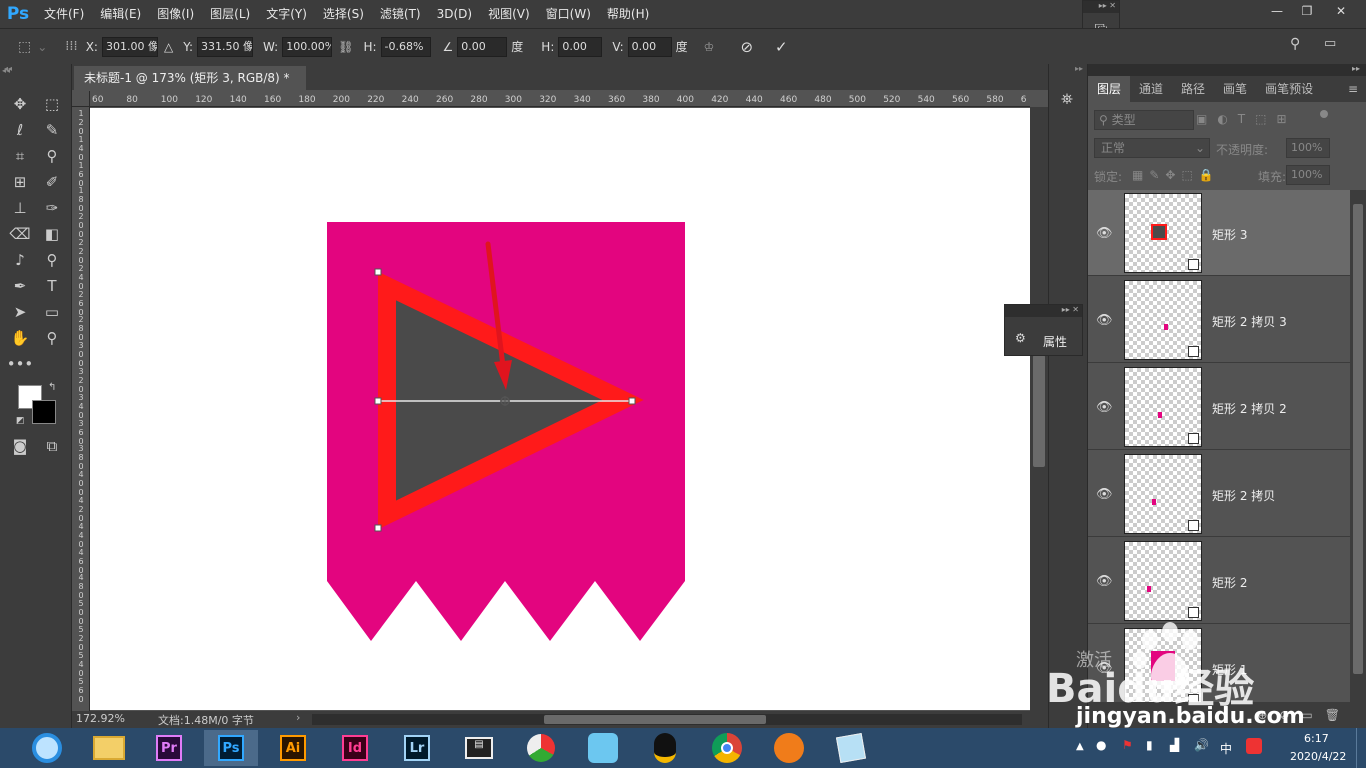 This screenshot has width=1366, height=768. I want to click on layer-row: 👁 矩形 2 拷贝, so click(1219, 494).